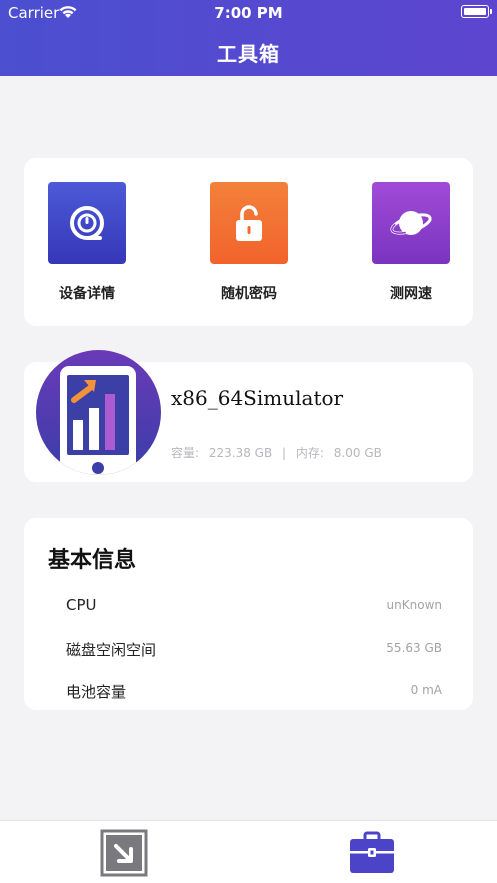 The height and width of the screenshot is (883, 497). What do you see at coordinates (411, 223) in the screenshot?
I see `planet-icon` at bounding box center [411, 223].